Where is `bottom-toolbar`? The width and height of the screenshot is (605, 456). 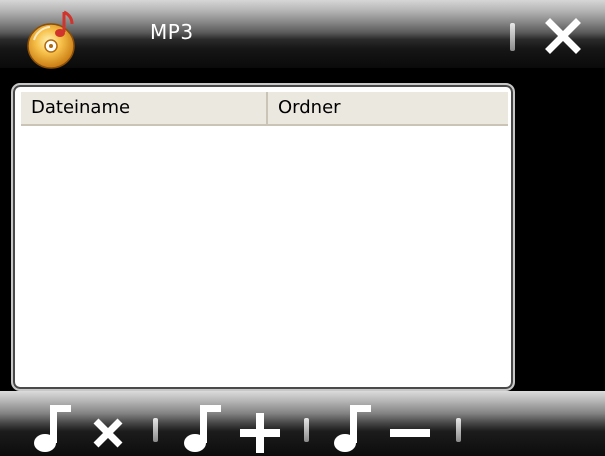
bottom-toolbar is located at coordinates (302, 423).